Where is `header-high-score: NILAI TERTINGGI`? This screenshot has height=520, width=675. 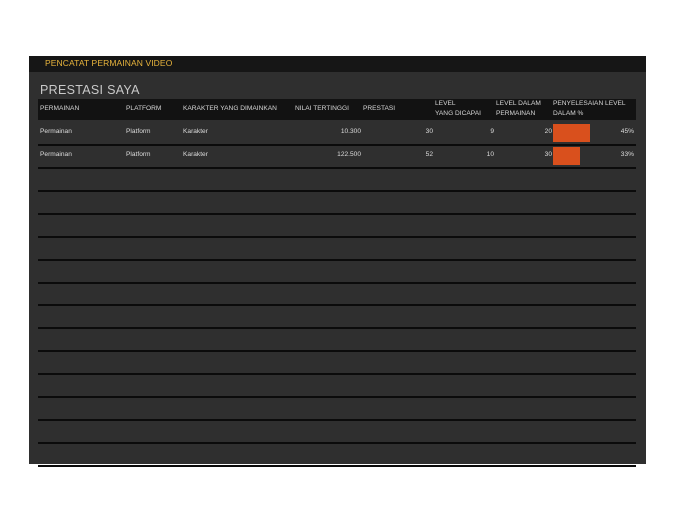
header-high-score: NILAI TERTINGGI is located at coordinates (322, 109).